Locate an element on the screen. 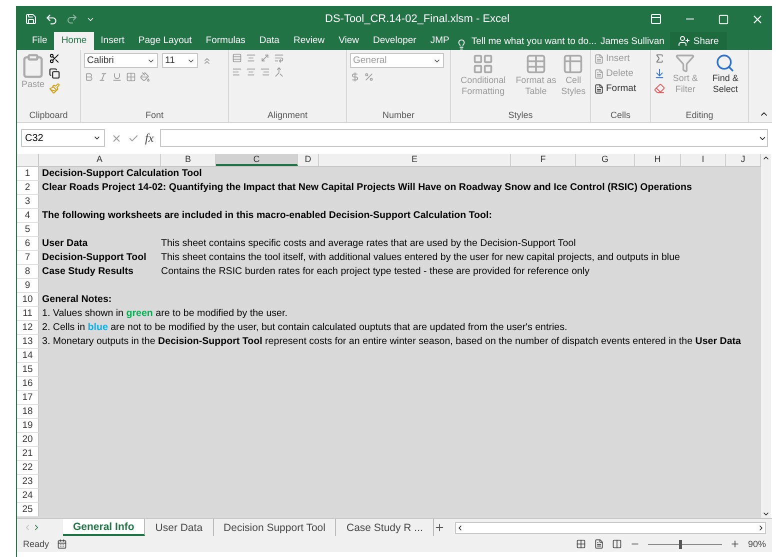 The height and width of the screenshot is (557, 780). add-sheet-icon is located at coordinates (439, 527).